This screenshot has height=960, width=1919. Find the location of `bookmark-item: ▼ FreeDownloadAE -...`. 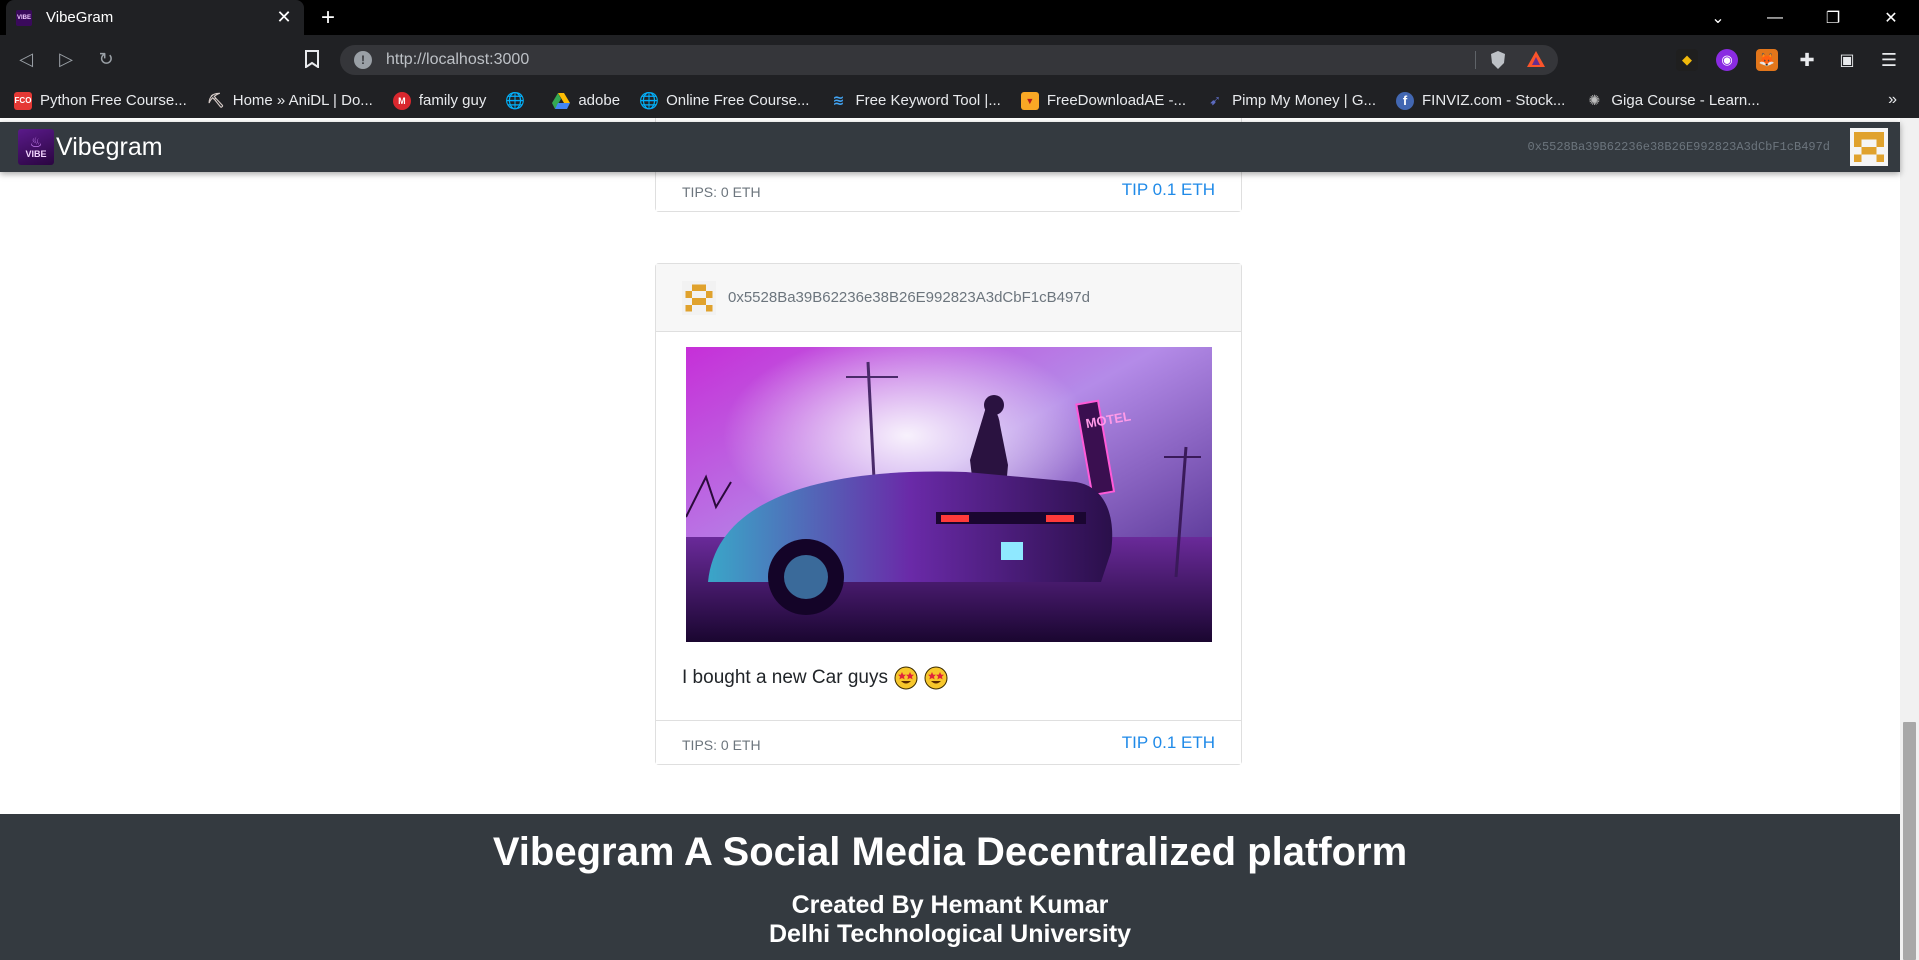

bookmark-item: ▼ FreeDownloadAE -... is located at coordinates (1103, 100).